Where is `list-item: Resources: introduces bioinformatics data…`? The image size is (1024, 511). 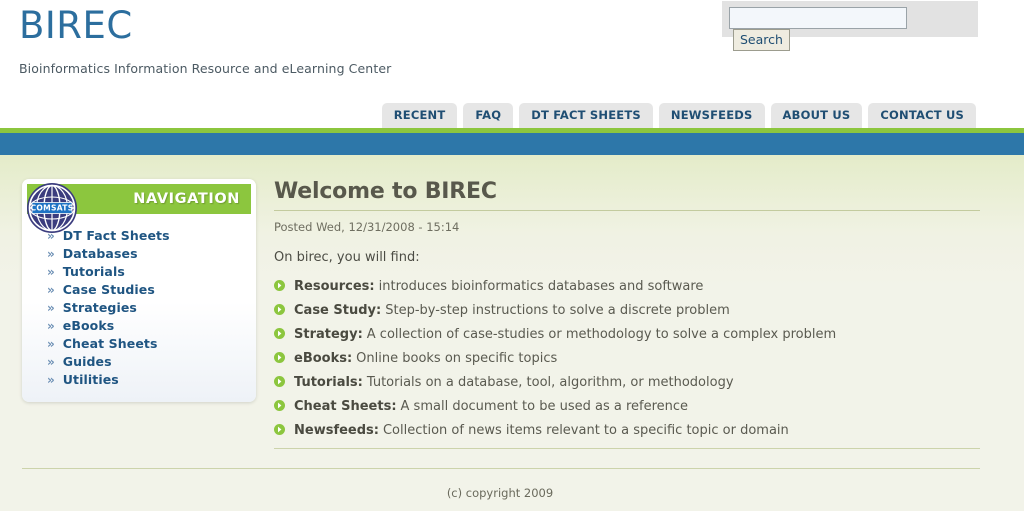 list-item: Resources: introduces bioinformatics data… is located at coordinates (629, 286).